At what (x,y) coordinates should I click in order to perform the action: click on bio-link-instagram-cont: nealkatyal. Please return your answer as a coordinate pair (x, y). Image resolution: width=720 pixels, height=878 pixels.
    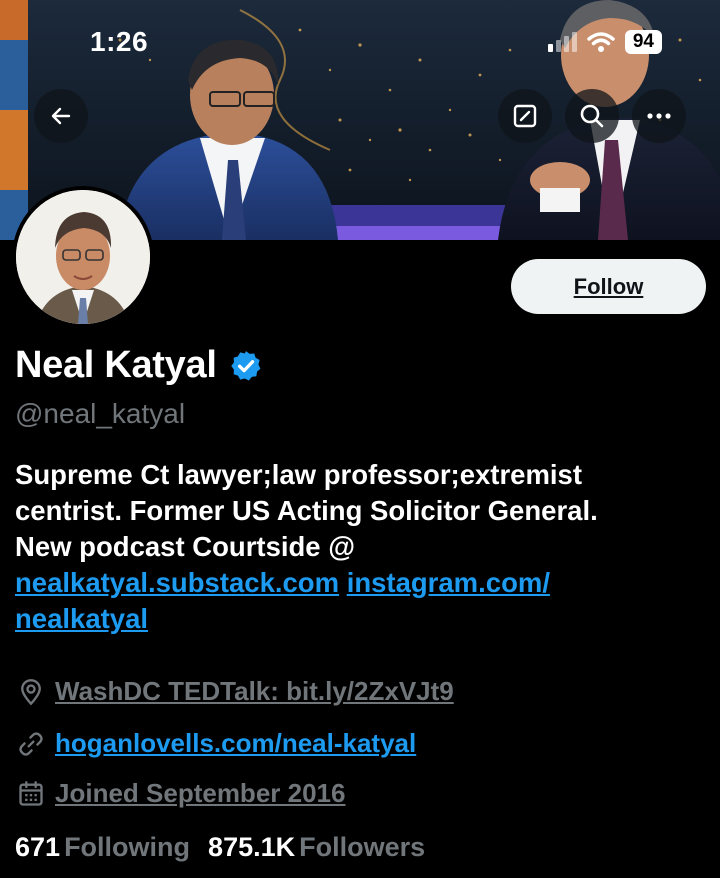
    Looking at the image, I should click on (81, 618).